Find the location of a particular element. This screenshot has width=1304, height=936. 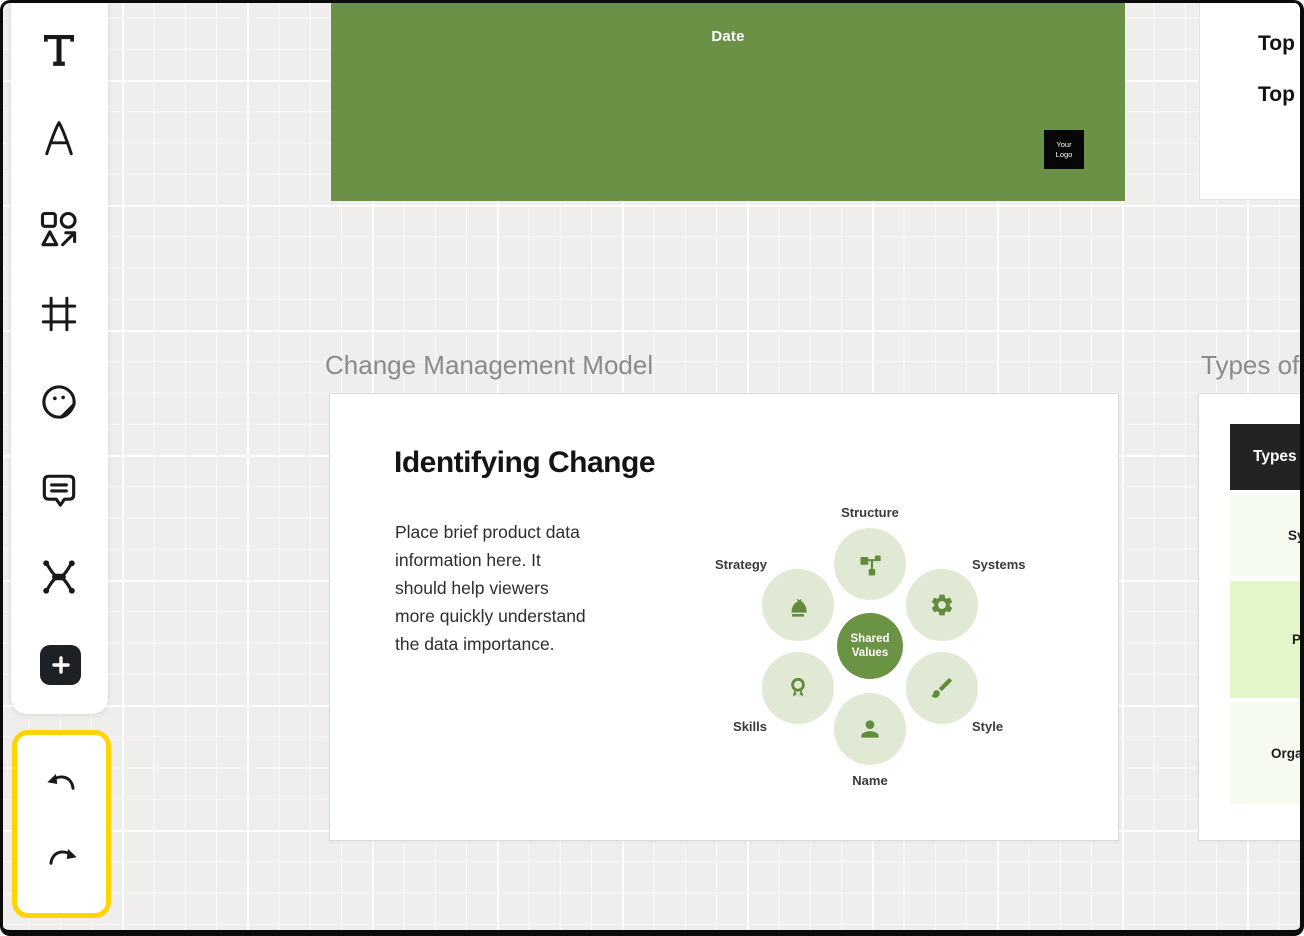

banner-date-label: Date is located at coordinates (728, 36).